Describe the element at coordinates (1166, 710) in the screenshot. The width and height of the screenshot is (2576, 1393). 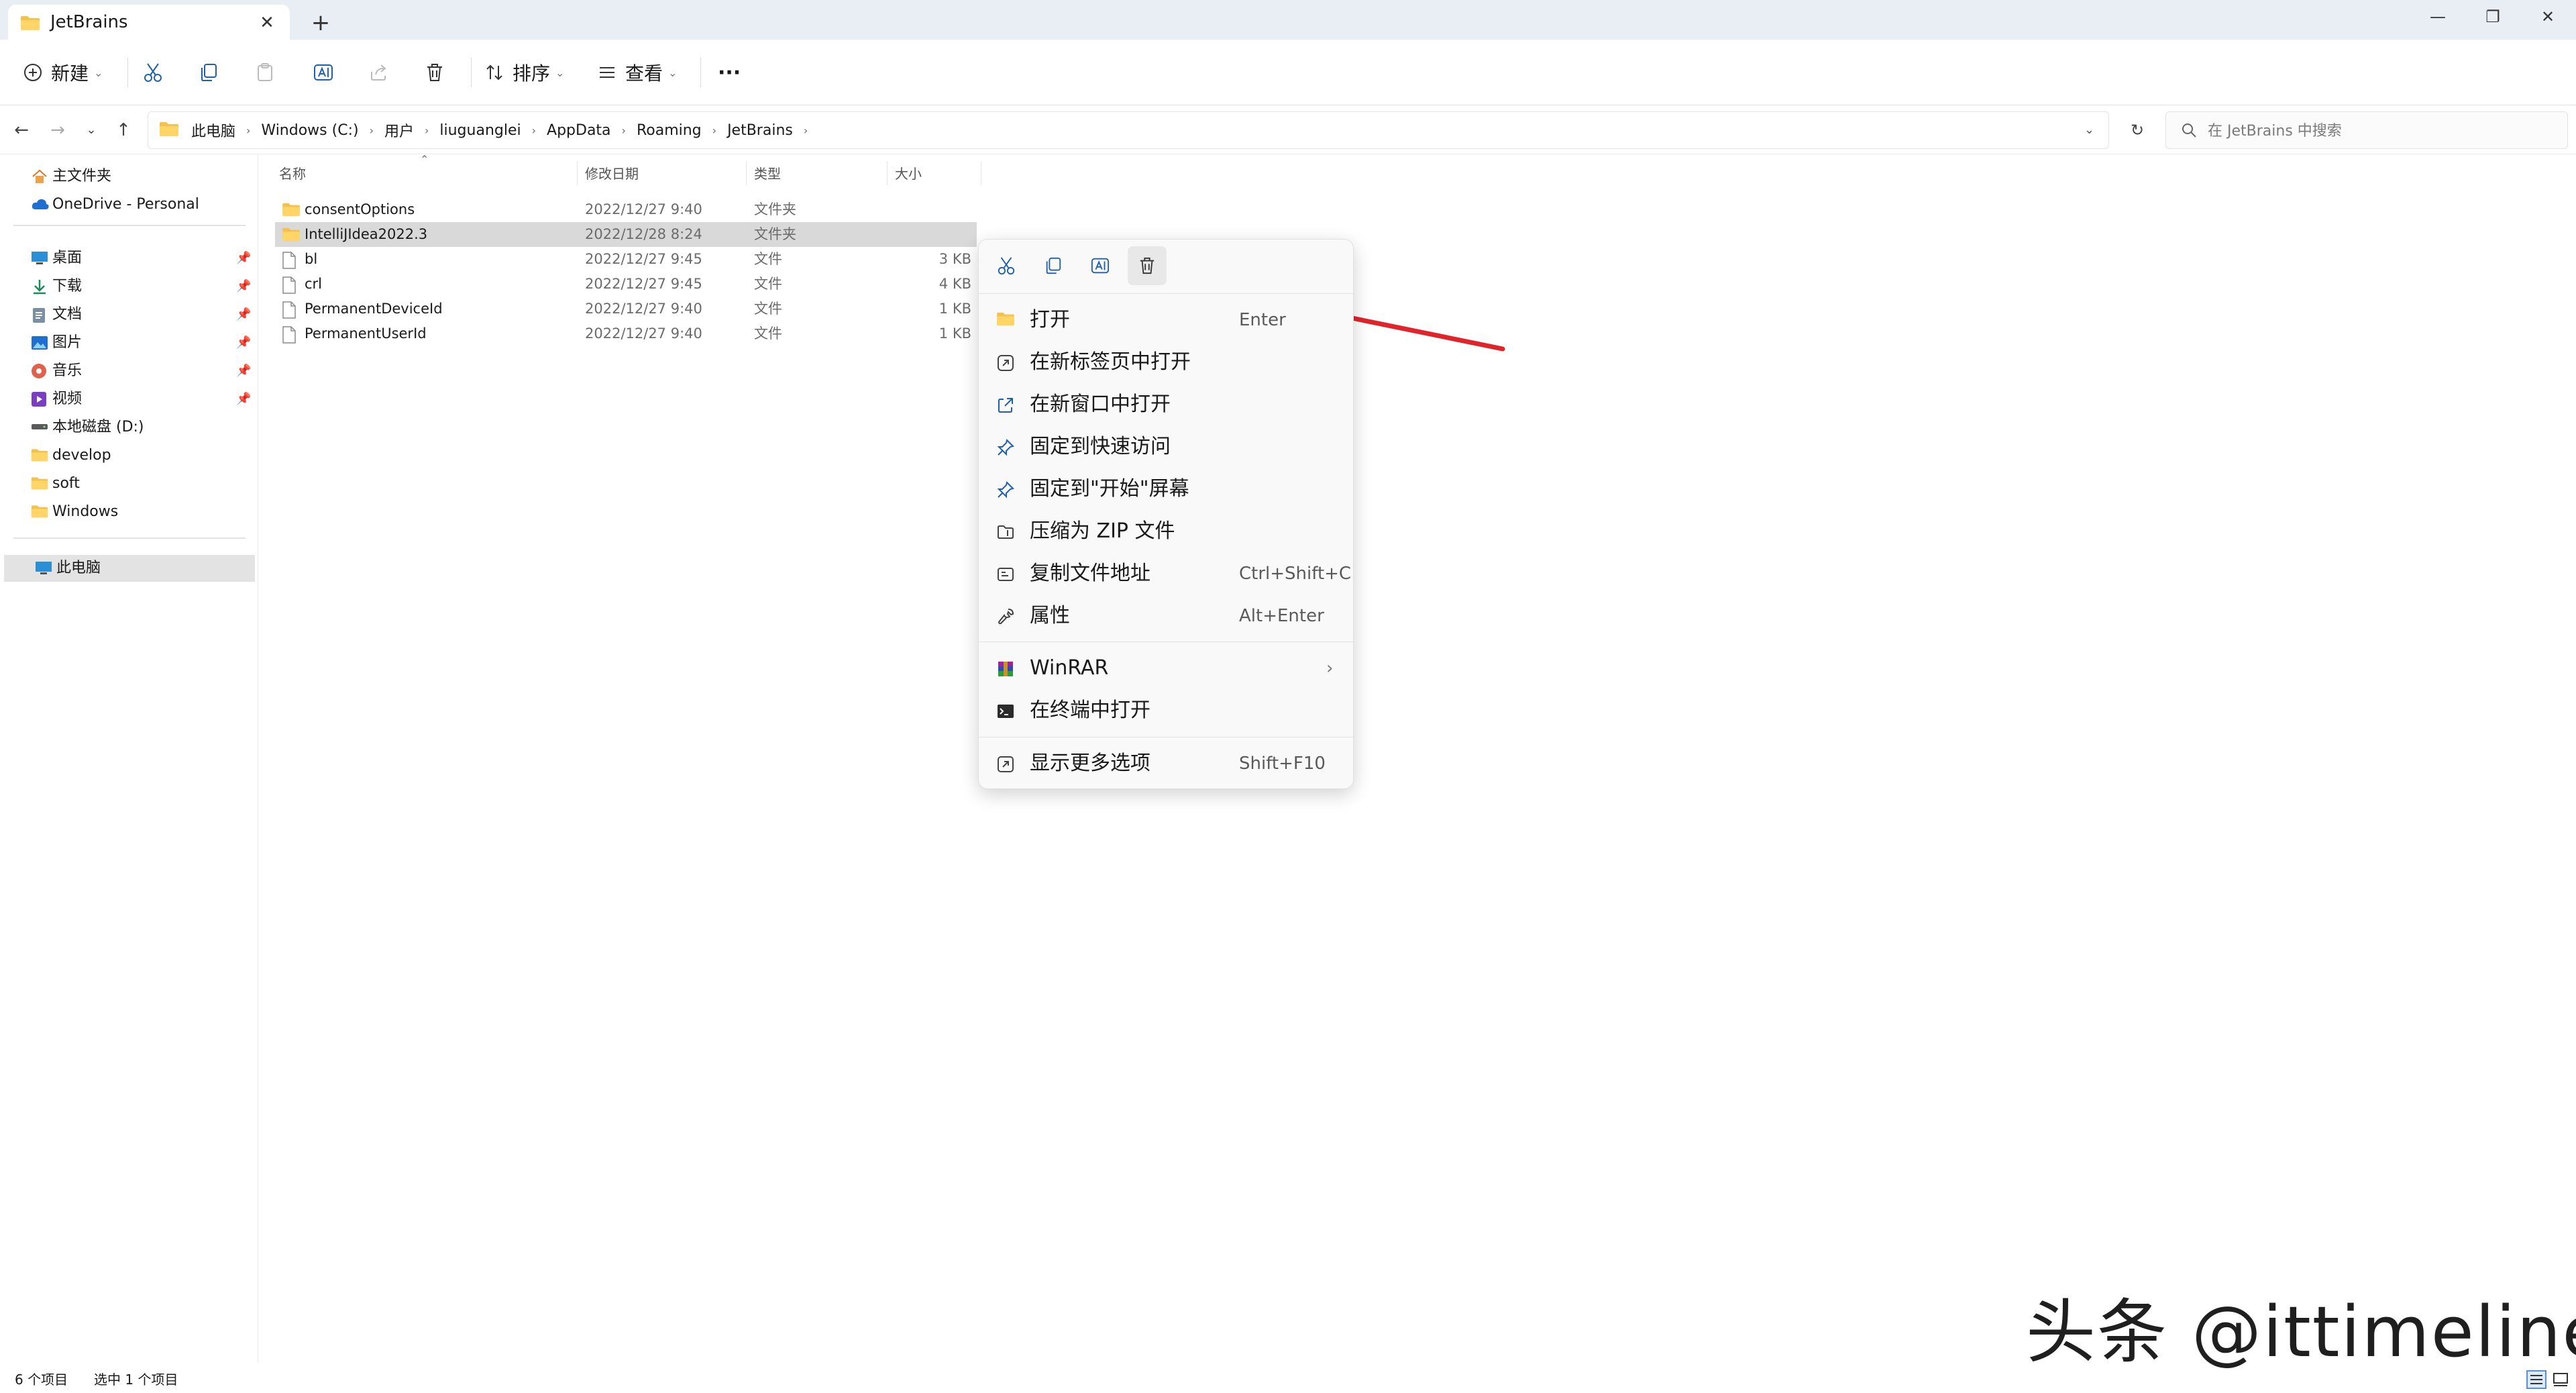
I see `menu-item-9: 在终端中打开` at that location.